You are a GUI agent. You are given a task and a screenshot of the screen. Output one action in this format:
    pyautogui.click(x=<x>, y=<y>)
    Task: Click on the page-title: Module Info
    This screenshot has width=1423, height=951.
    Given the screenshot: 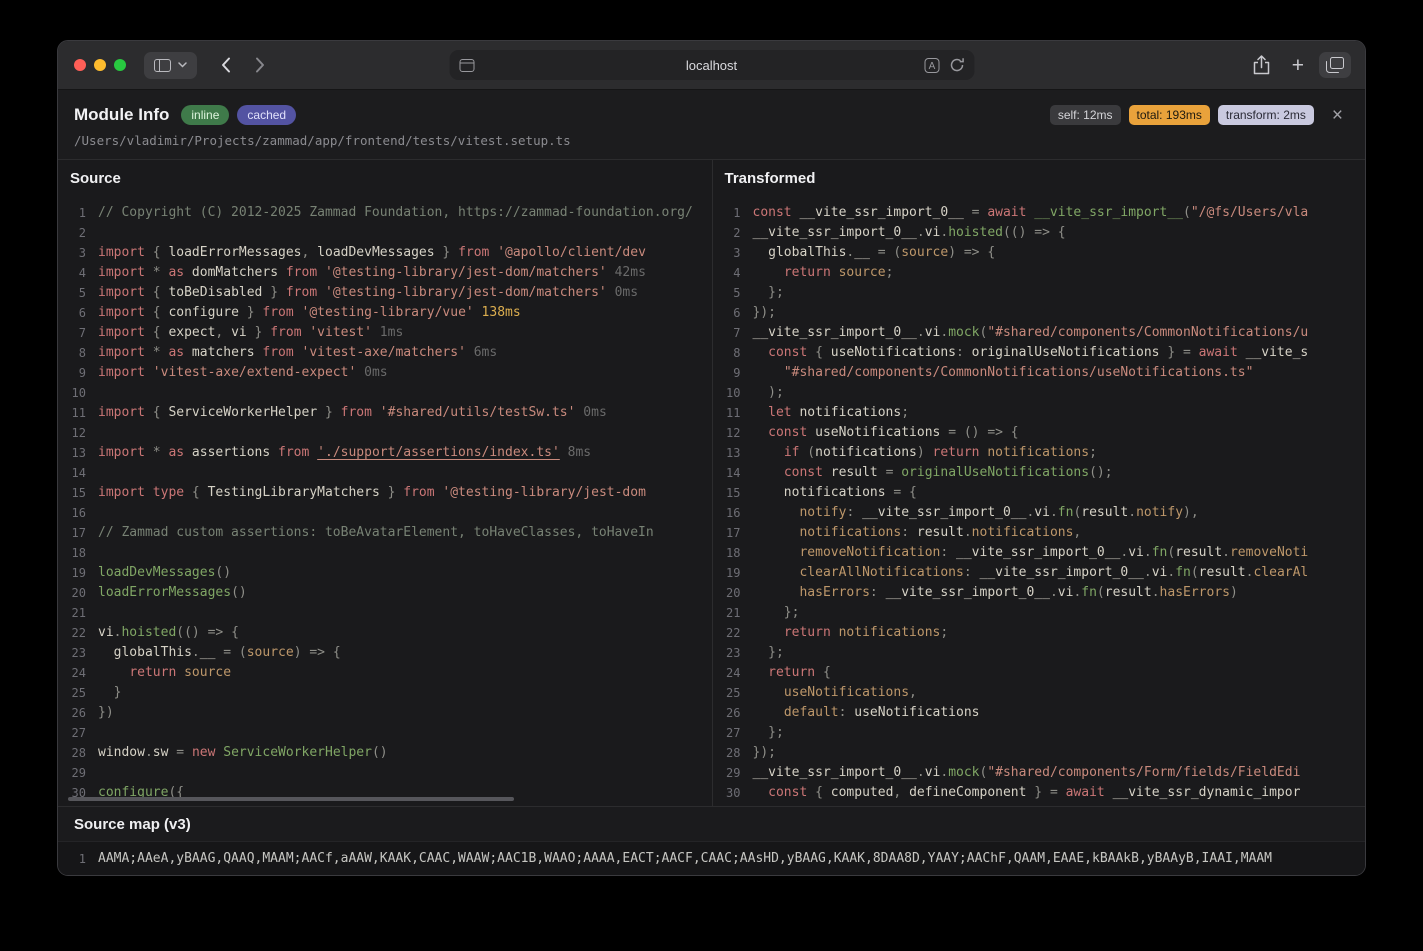 What is the action you would take?
    pyautogui.click(x=122, y=115)
    